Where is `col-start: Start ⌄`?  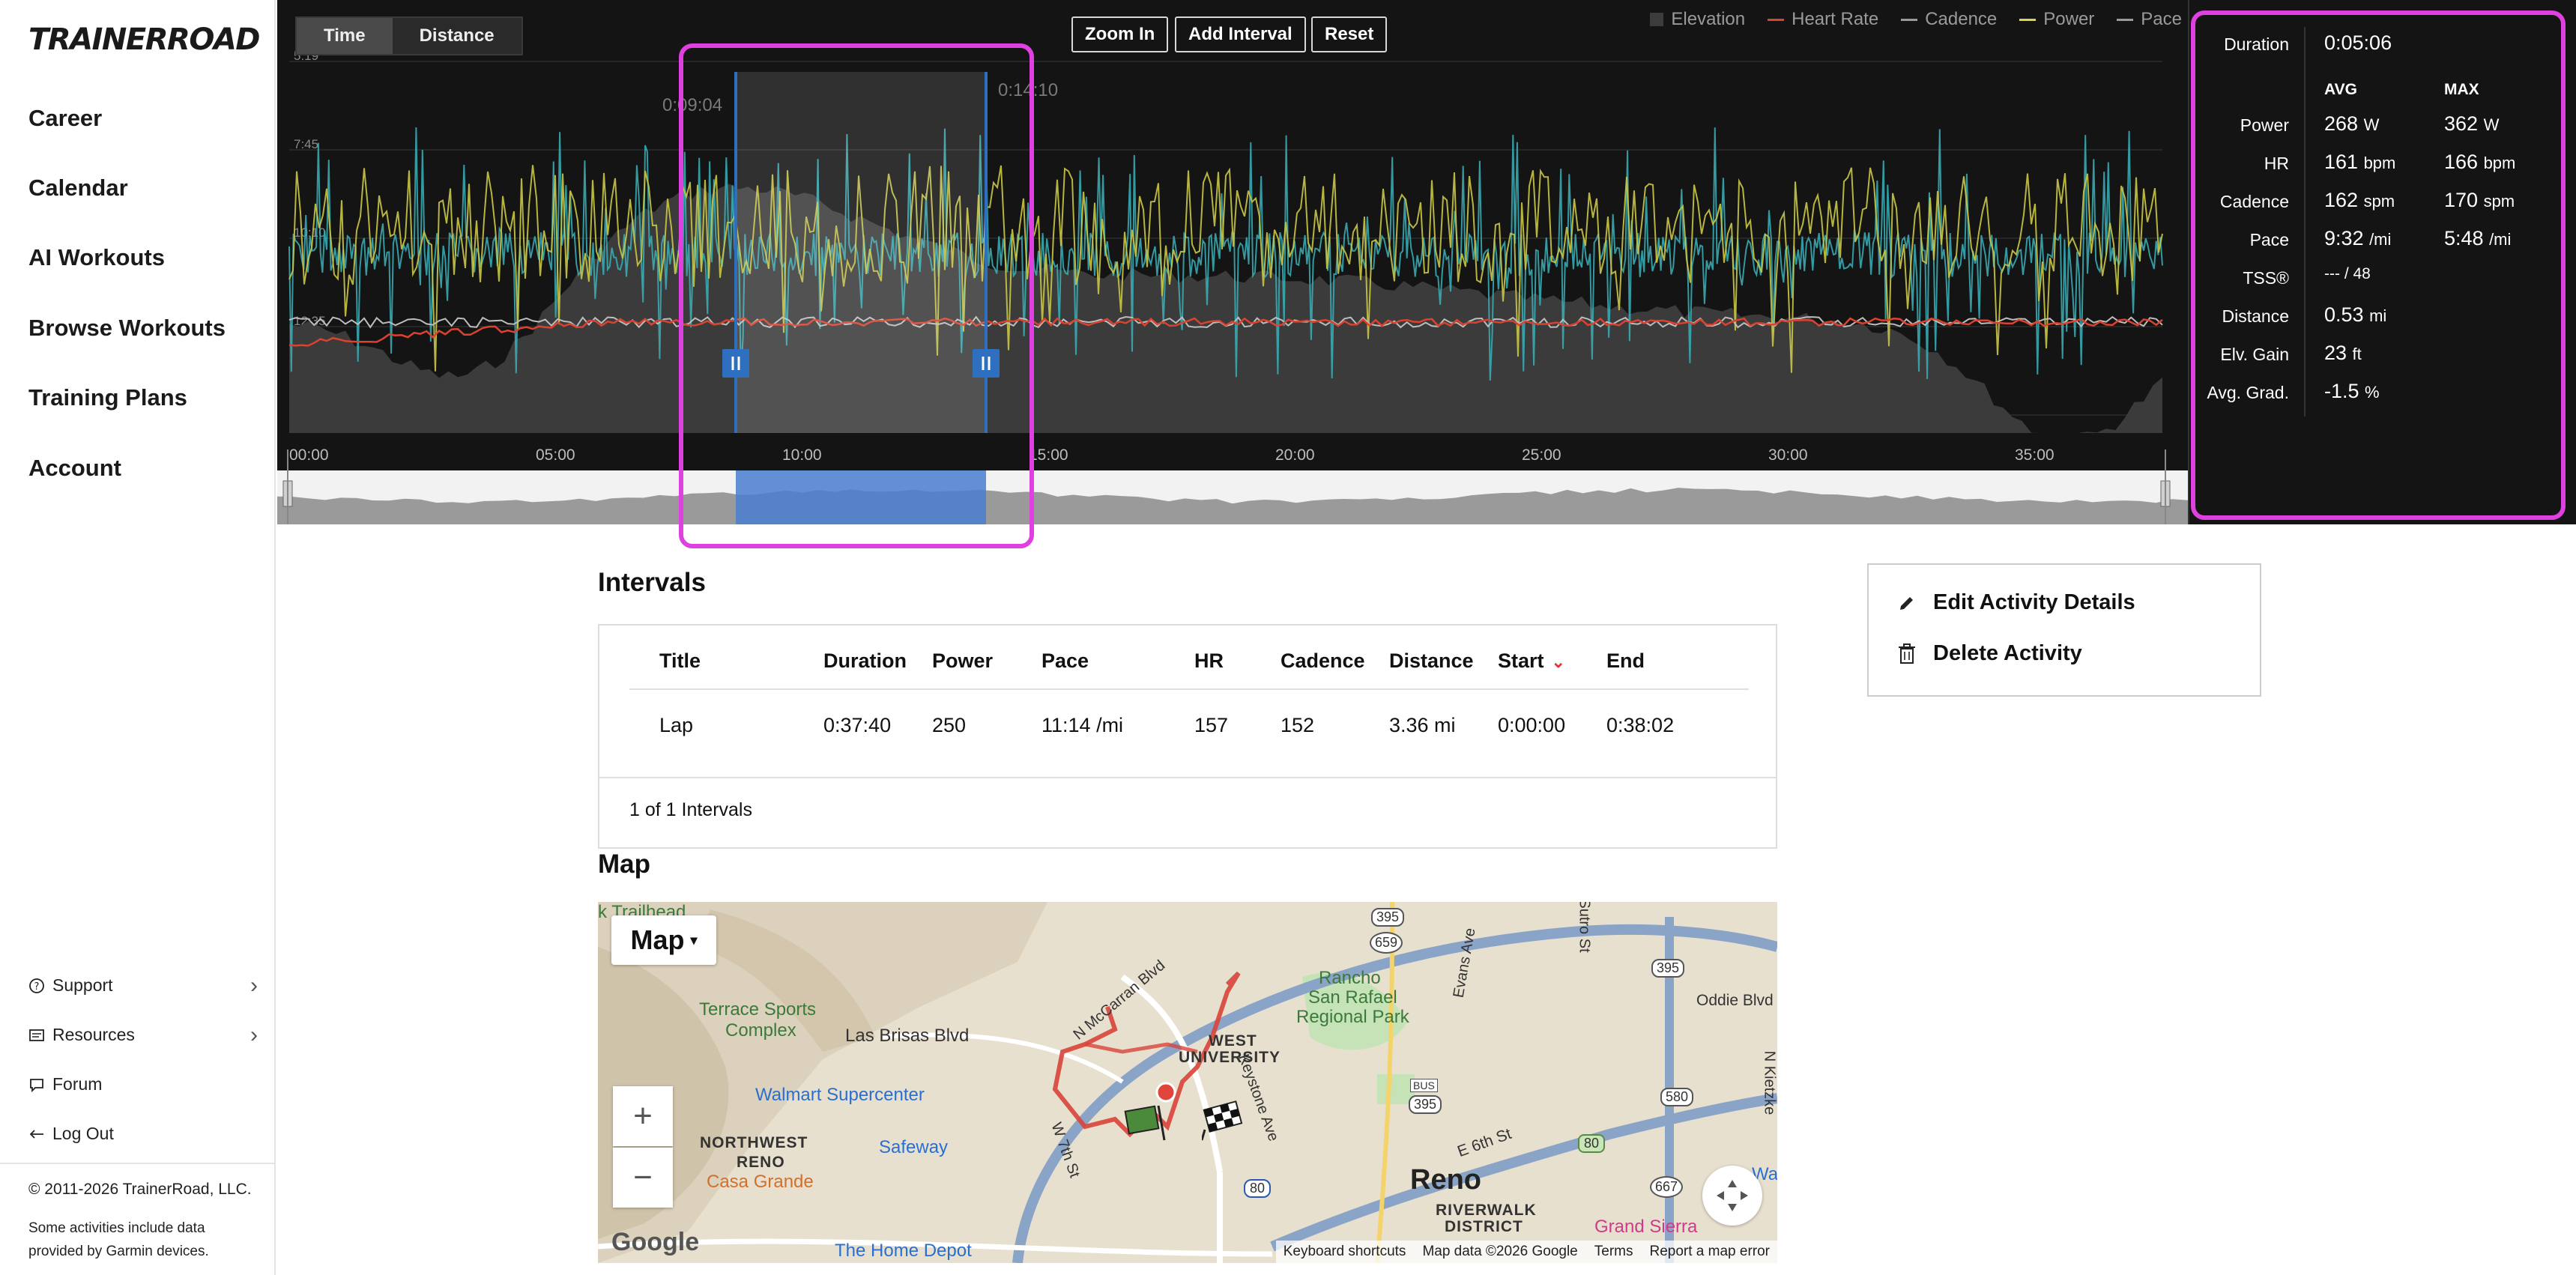 col-start: Start ⌄ is located at coordinates (1531, 661).